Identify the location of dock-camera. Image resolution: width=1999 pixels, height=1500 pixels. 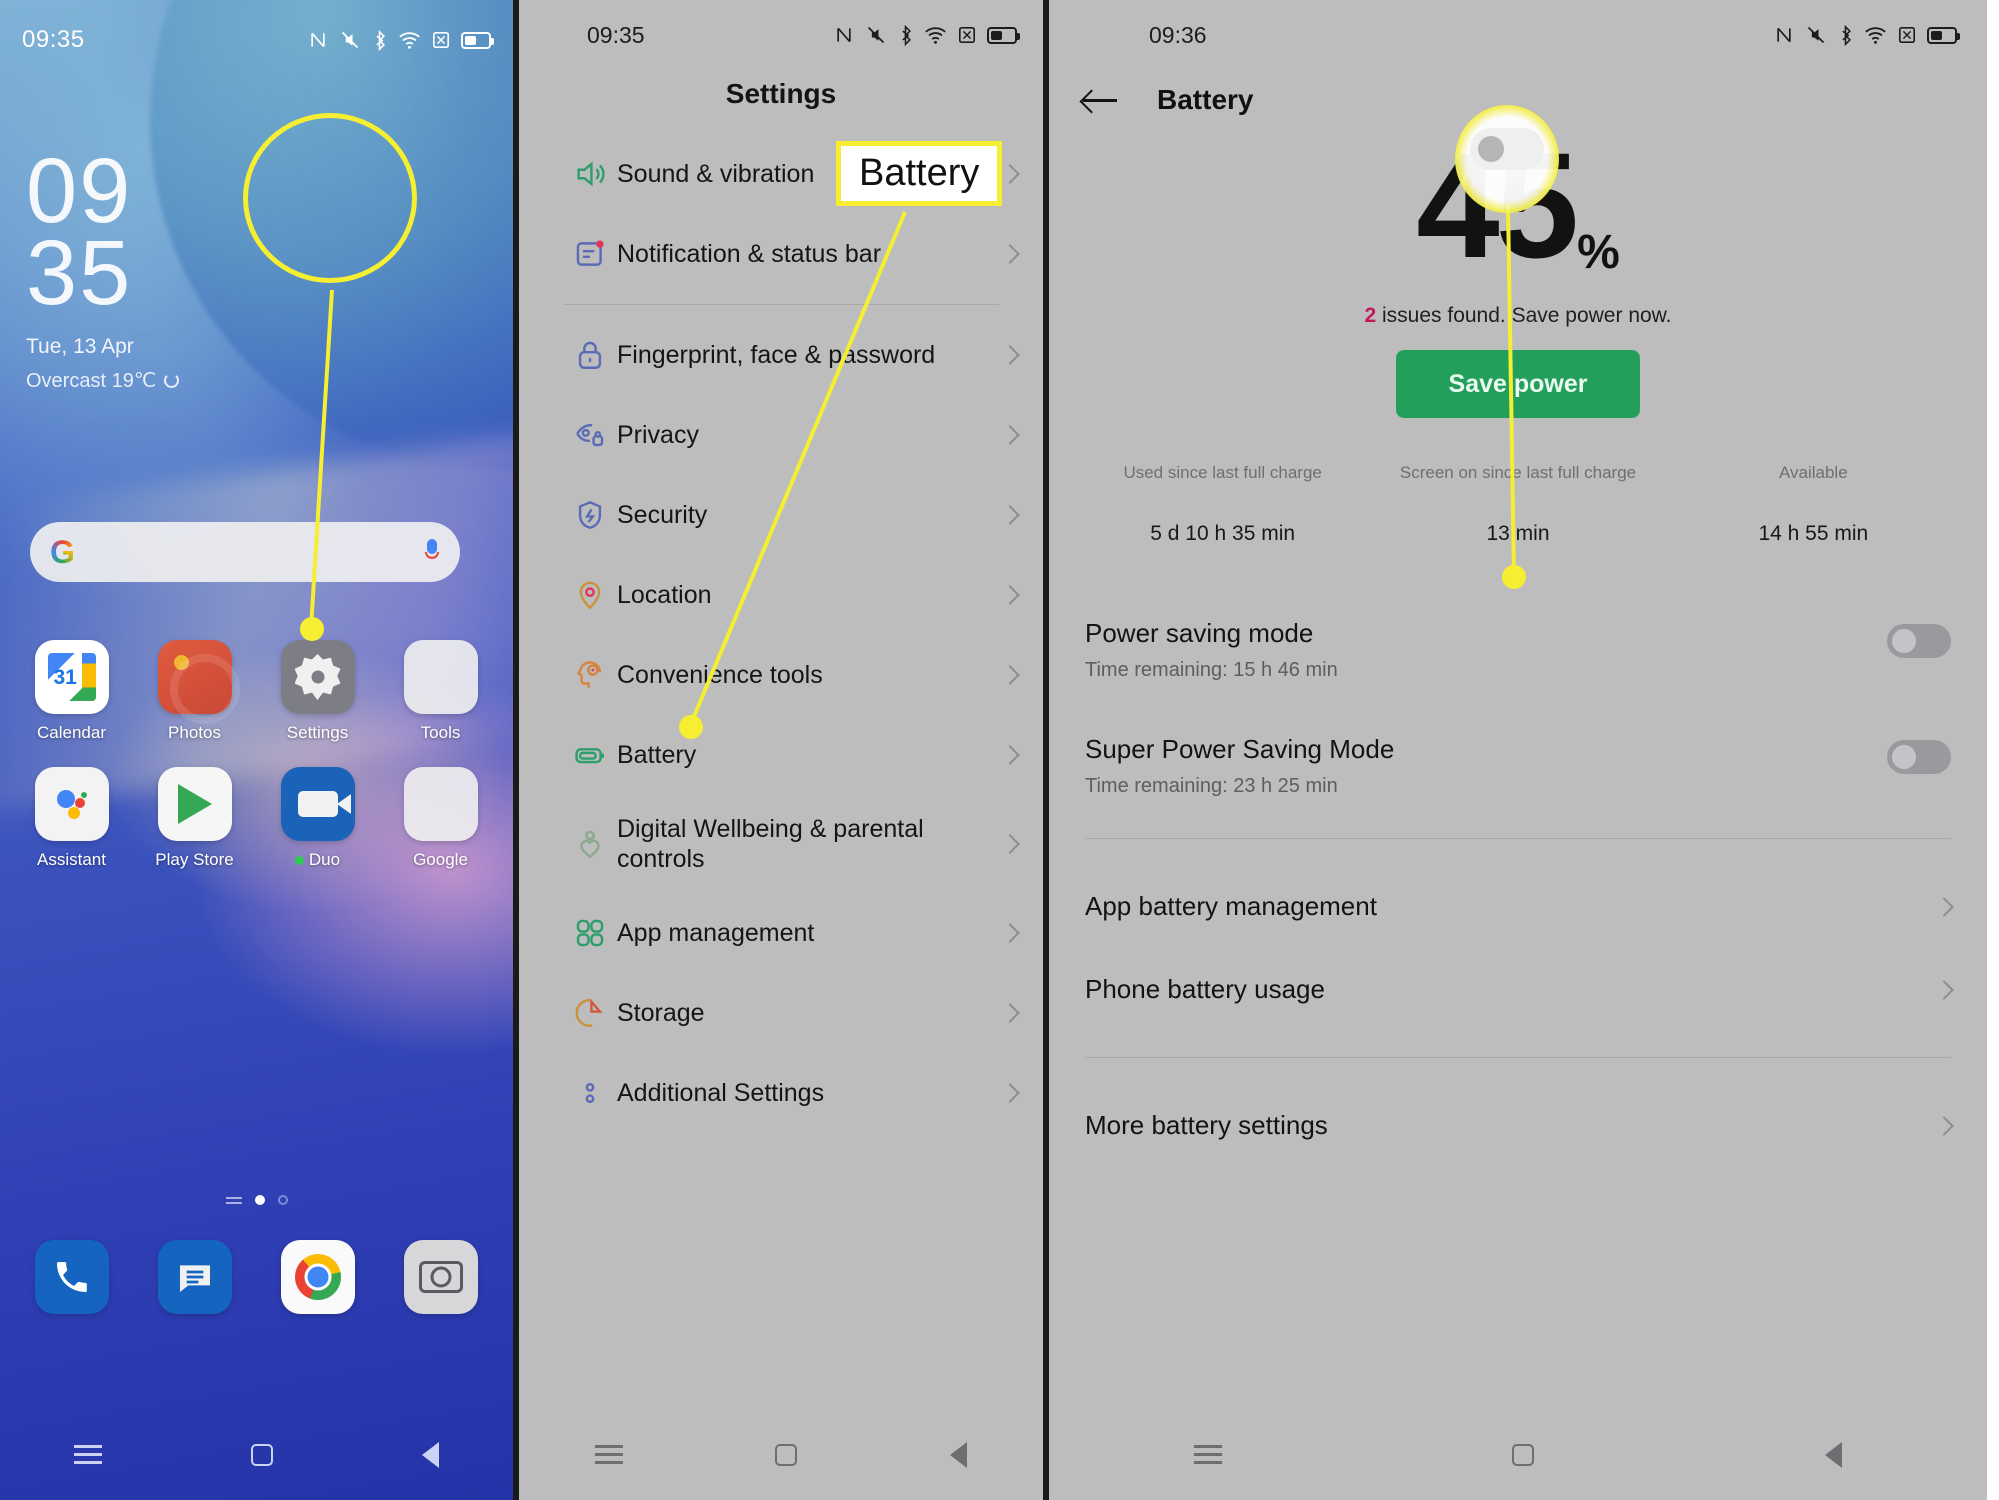
(440, 1281).